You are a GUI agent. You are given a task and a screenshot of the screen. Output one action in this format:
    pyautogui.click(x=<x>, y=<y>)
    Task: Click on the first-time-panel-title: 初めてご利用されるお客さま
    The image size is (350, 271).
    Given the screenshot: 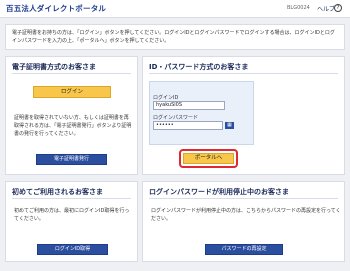 What is the action you would take?
    pyautogui.click(x=57, y=192)
    